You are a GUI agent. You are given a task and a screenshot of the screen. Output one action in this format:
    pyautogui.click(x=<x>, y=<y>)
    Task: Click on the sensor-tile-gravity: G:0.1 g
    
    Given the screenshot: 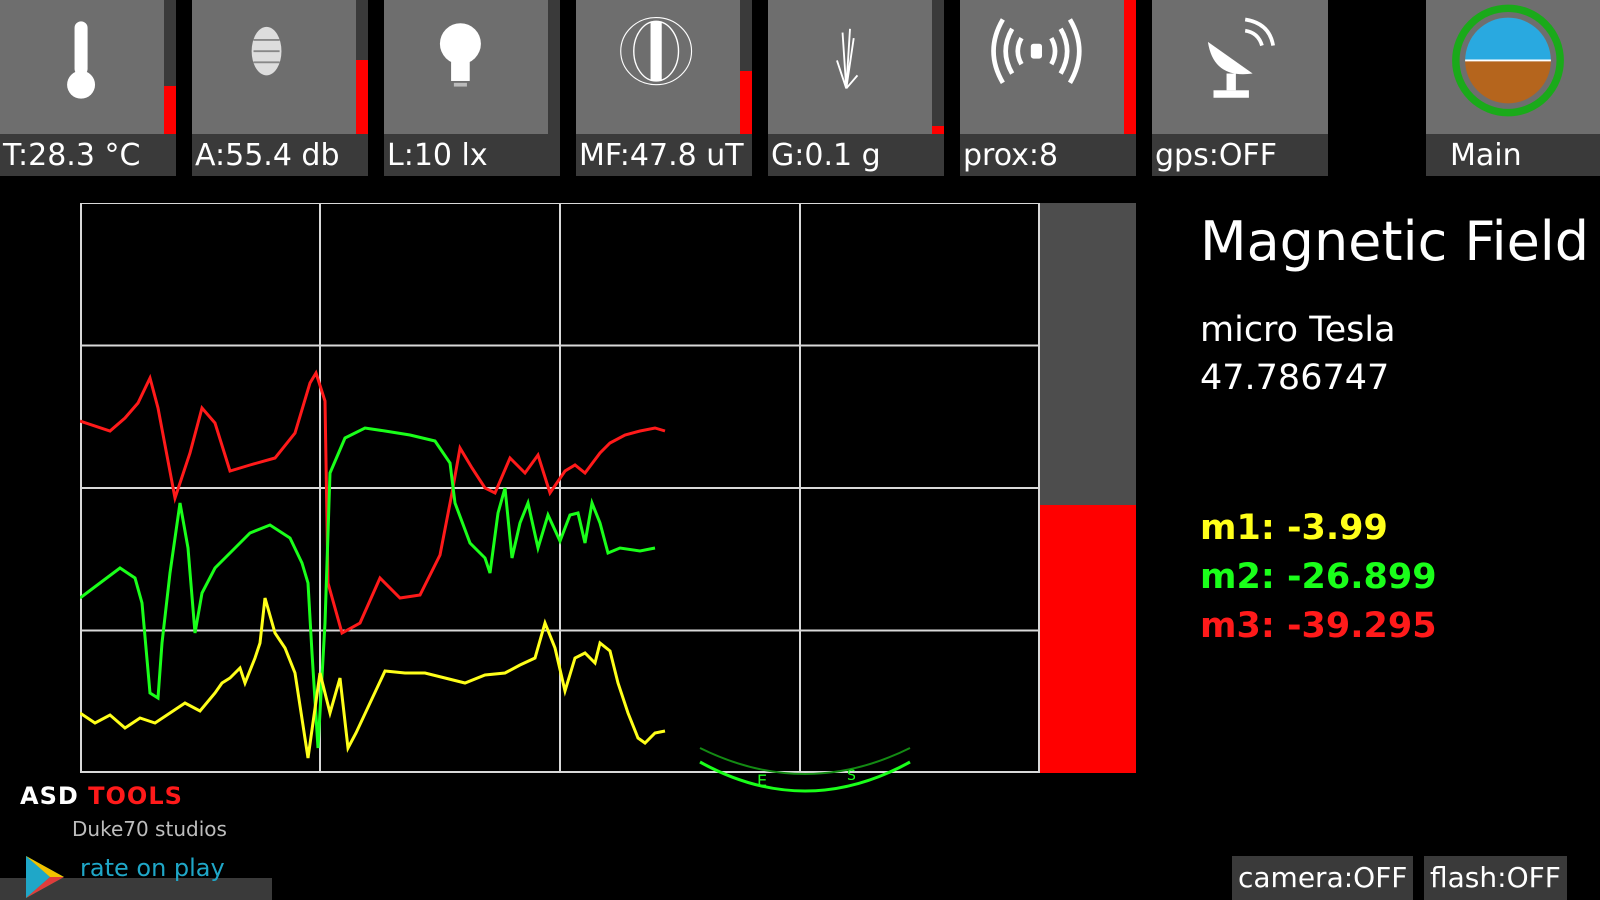 What is the action you would take?
    pyautogui.click(x=856, y=88)
    